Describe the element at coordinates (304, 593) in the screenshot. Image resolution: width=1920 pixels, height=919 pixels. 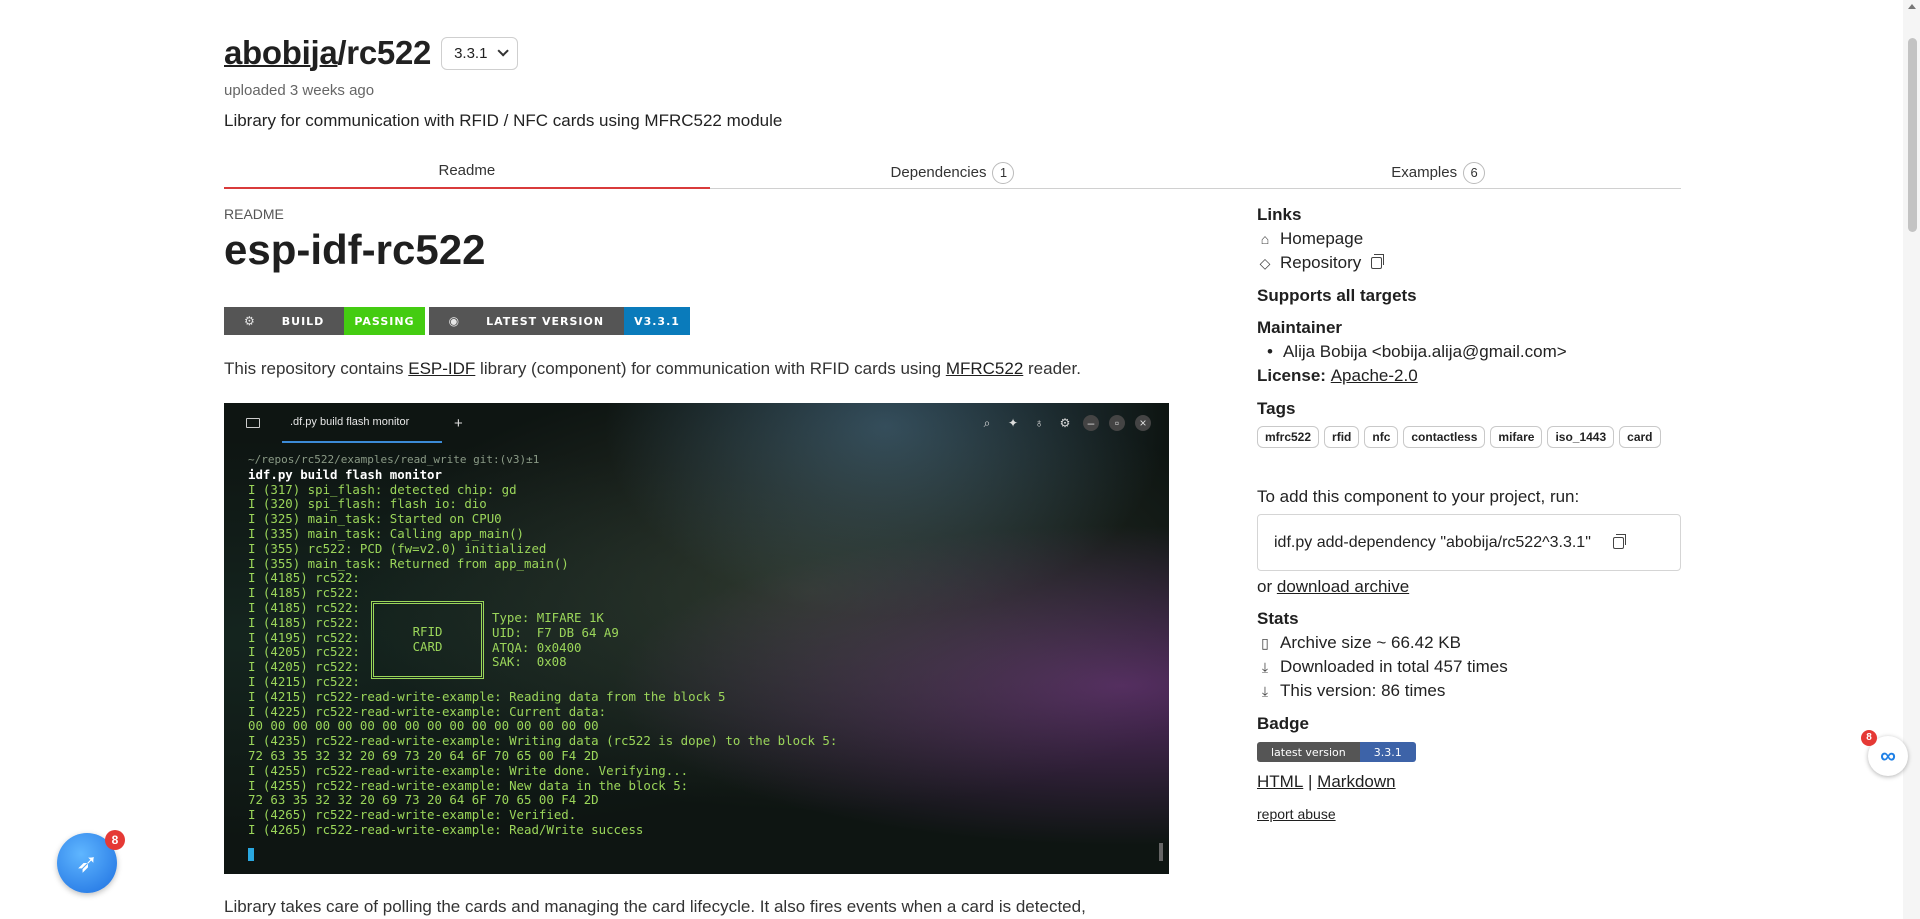
I see `terminal-line: I (4185) rc522:` at that location.